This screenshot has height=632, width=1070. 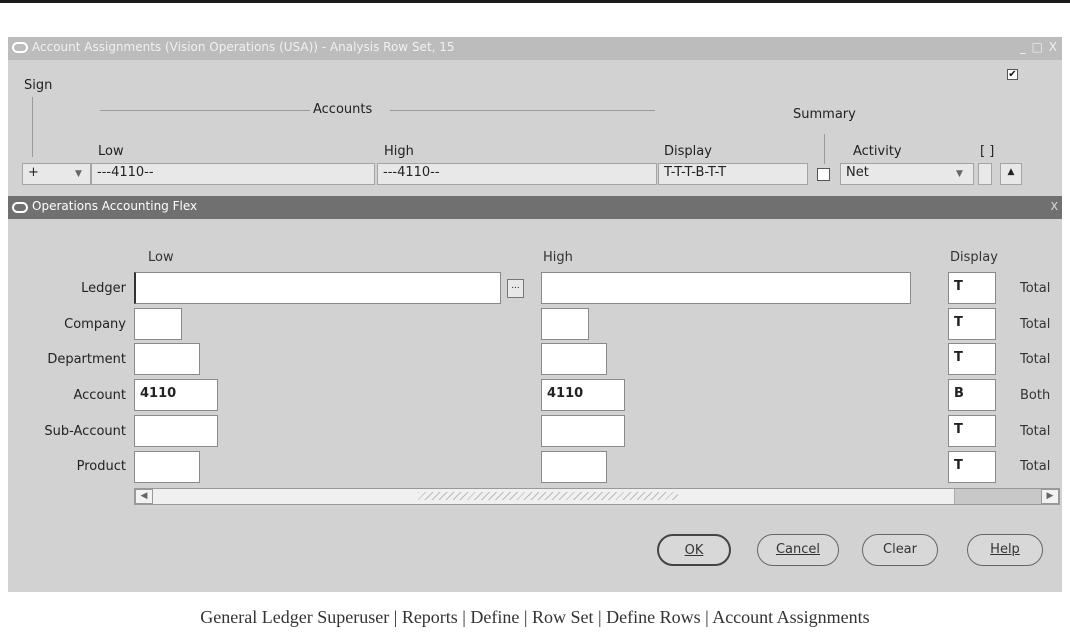 What do you see at coordinates (972, 467) in the screenshot?
I see `product-display-input: T` at bounding box center [972, 467].